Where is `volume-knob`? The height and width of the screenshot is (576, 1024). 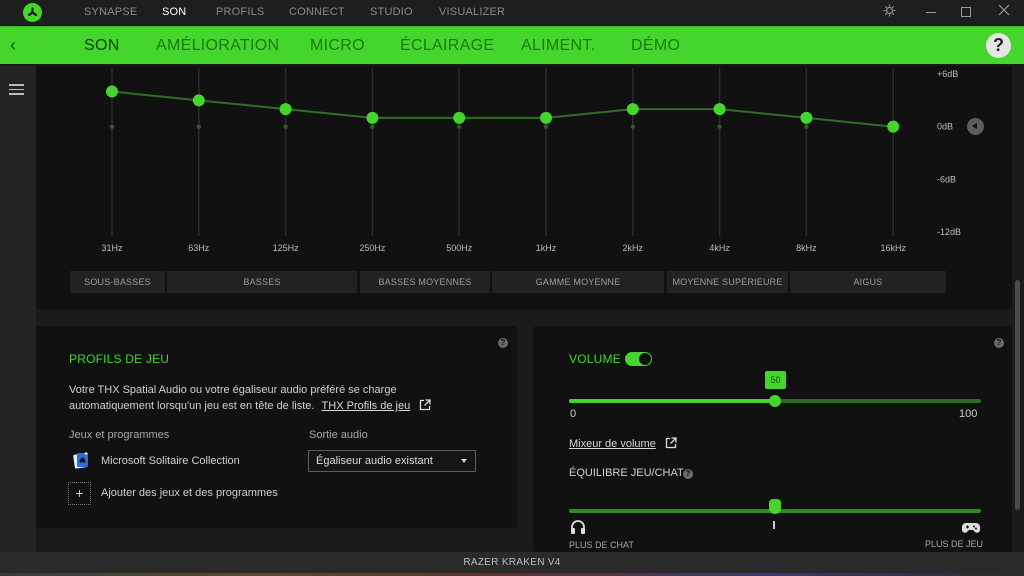 volume-knob is located at coordinates (775, 401).